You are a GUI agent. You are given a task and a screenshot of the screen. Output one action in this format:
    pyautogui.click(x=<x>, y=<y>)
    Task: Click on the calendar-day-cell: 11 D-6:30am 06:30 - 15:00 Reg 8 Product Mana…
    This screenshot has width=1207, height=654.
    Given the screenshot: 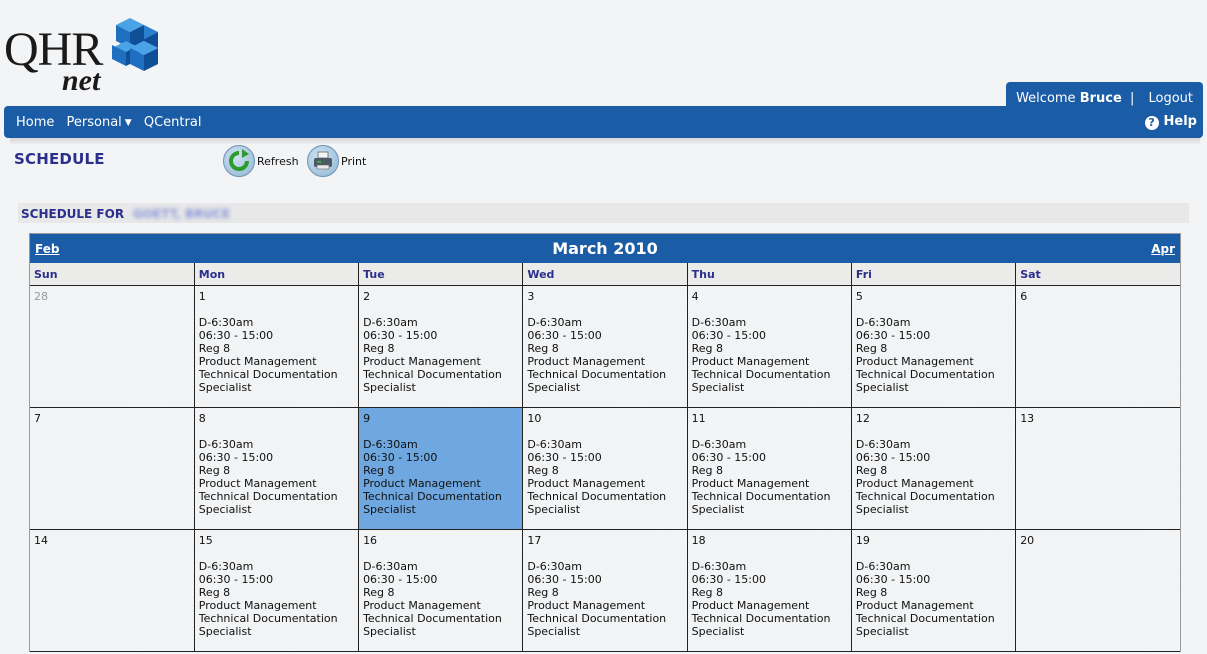 What is the action you would take?
    pyautogui.click(x=769, y=468)
    